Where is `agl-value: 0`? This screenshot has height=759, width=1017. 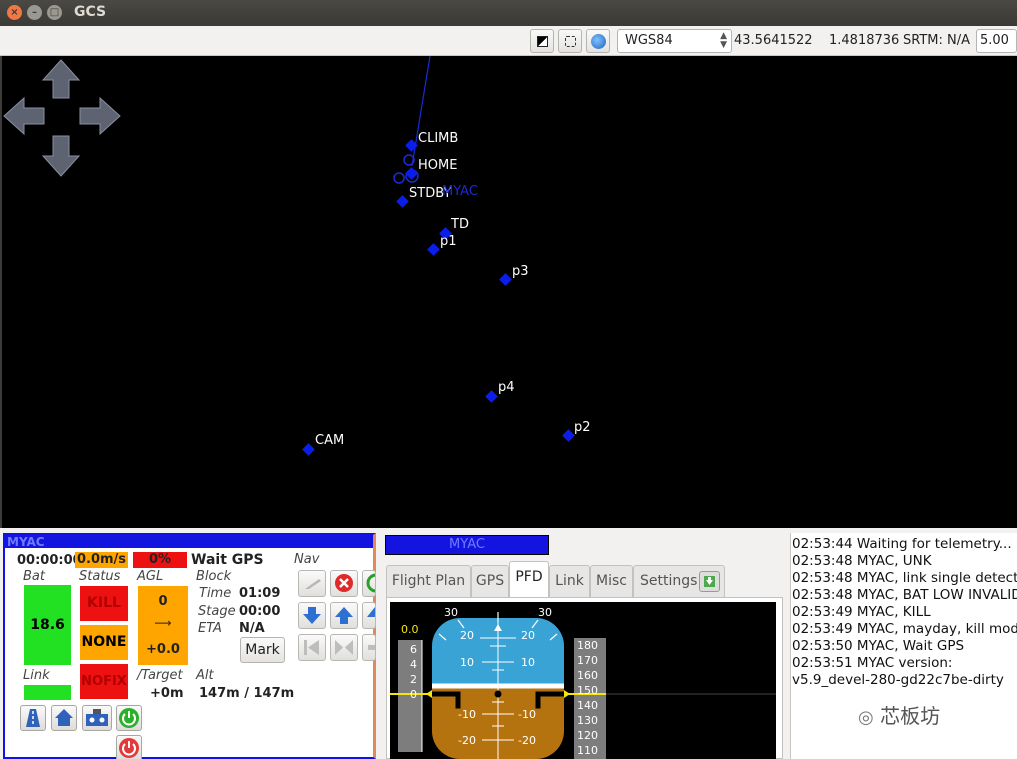 agl-value: 0 is located at coordinates (163, 601).